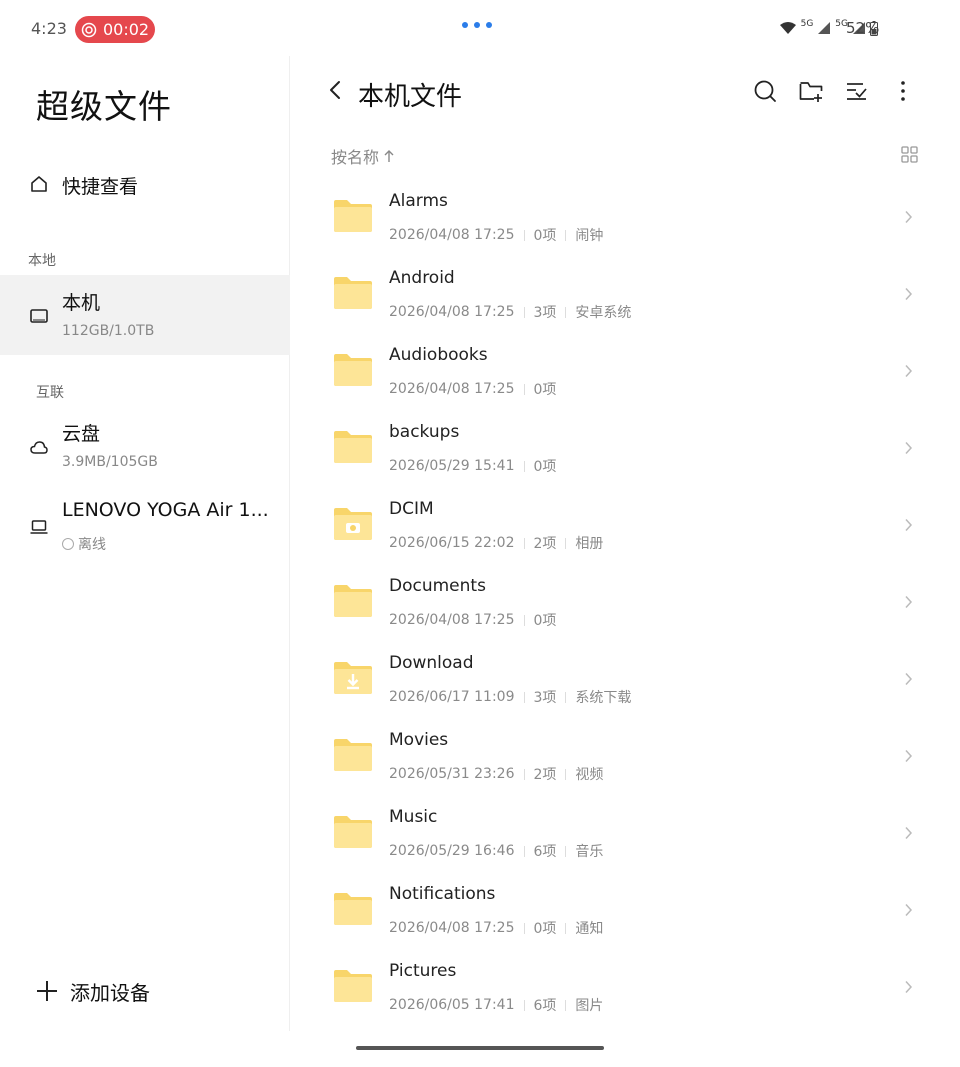 Image resolution: width=960 pixels, height=1067 pixels. I want to click on file-meta: 2026/04/08 17:25 0项 闹钟, so click(496, 235).